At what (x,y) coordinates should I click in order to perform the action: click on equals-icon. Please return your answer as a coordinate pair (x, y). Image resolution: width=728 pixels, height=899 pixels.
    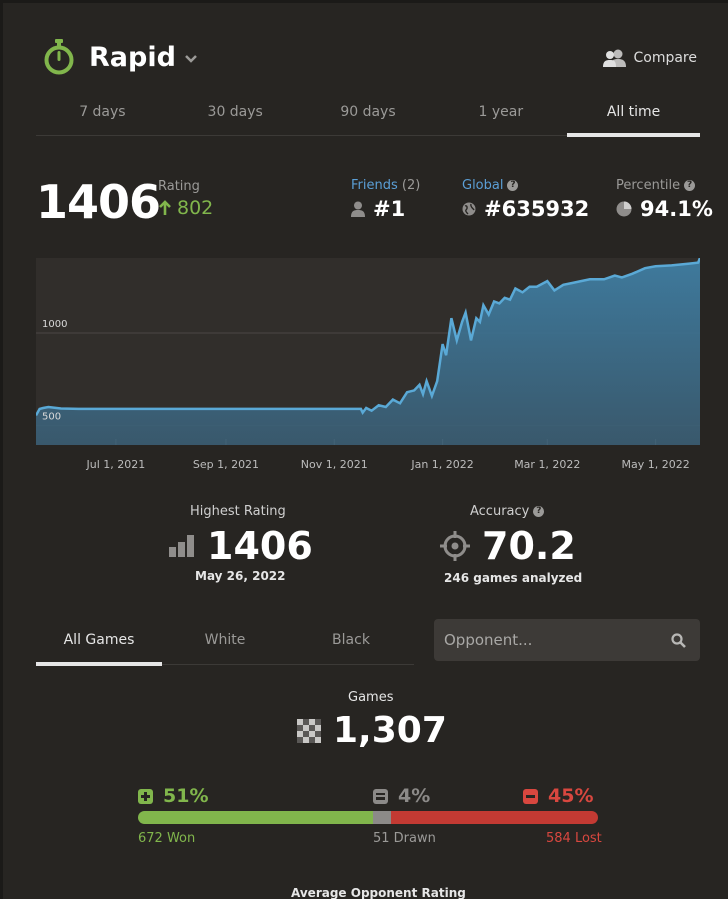
    Looking at the image, I should click on (380, 796).